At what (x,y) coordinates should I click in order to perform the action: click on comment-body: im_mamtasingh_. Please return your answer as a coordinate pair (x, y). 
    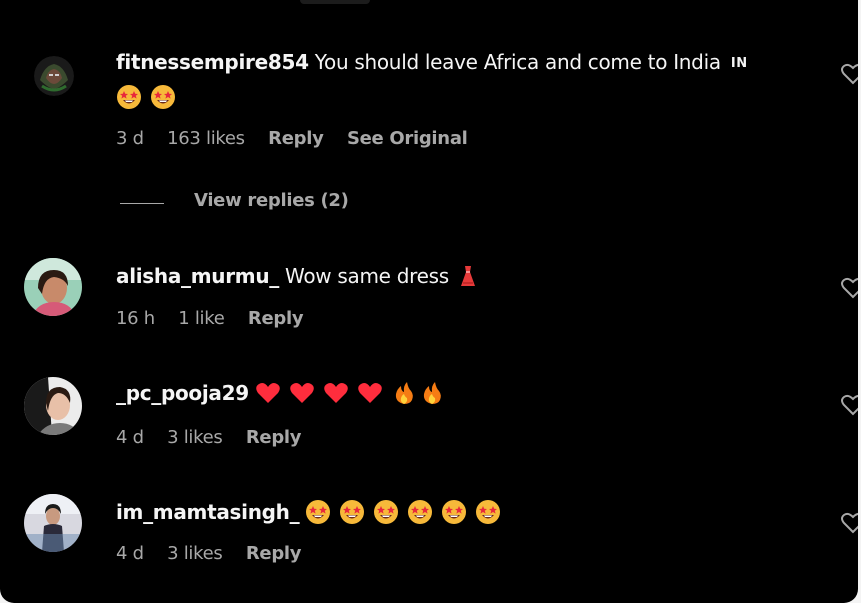
    Looking at the image, I should click on (312, 515).